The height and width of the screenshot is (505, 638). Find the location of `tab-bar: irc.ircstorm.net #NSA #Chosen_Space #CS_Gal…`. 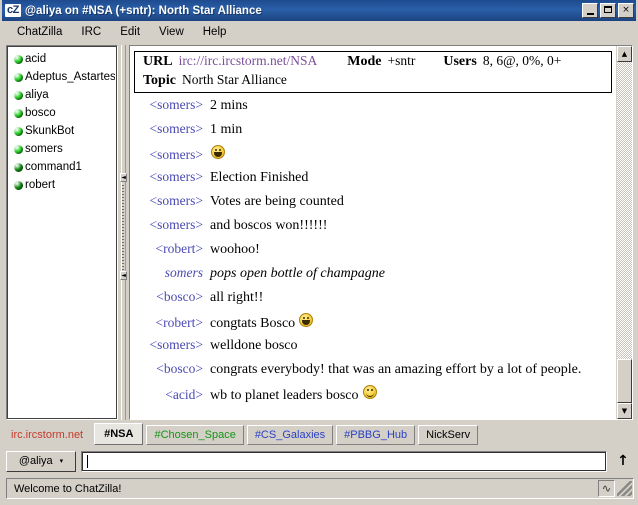

tab-bar: irc.ircstorm.net #NSA #Chosen_Space #CS_Gal… is located at coordinates (321, 433).